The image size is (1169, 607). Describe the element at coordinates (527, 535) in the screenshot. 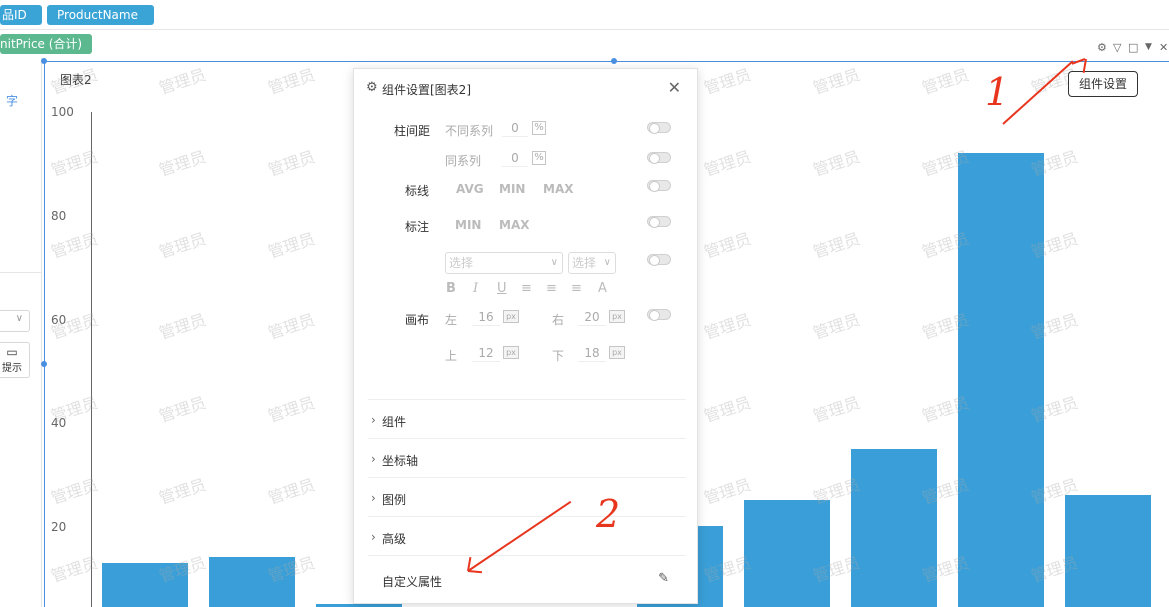

I see `section-advanced: › 高级` at that location.